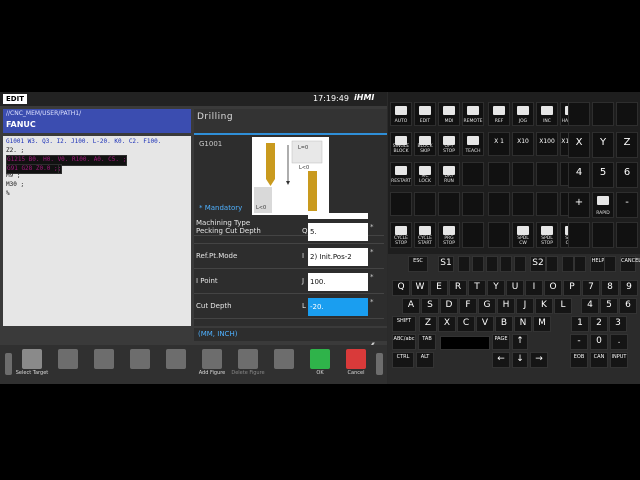 This screenshot has width=640, height=480. What do you see at coordinates (420, 288) in the screenshot?
I see `key-w: W` at bounding box center [420, 288].